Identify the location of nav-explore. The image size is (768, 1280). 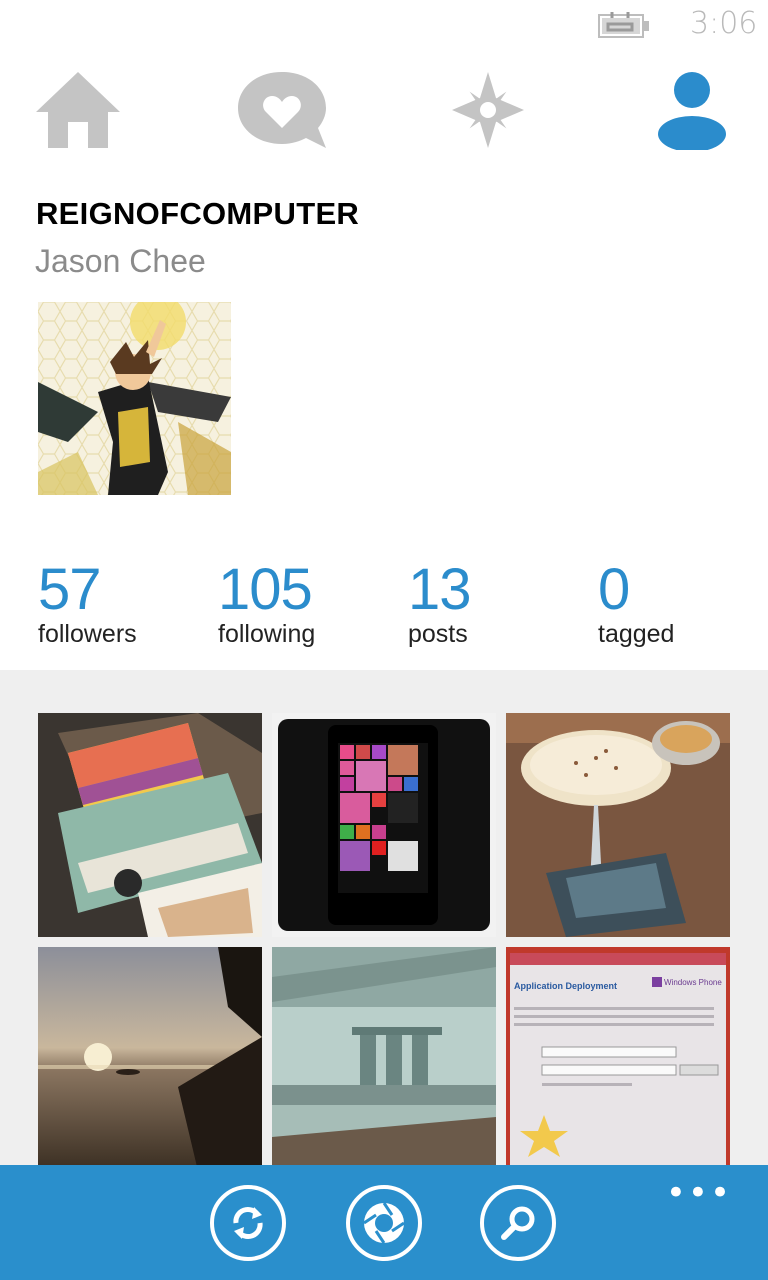
(488, 110).